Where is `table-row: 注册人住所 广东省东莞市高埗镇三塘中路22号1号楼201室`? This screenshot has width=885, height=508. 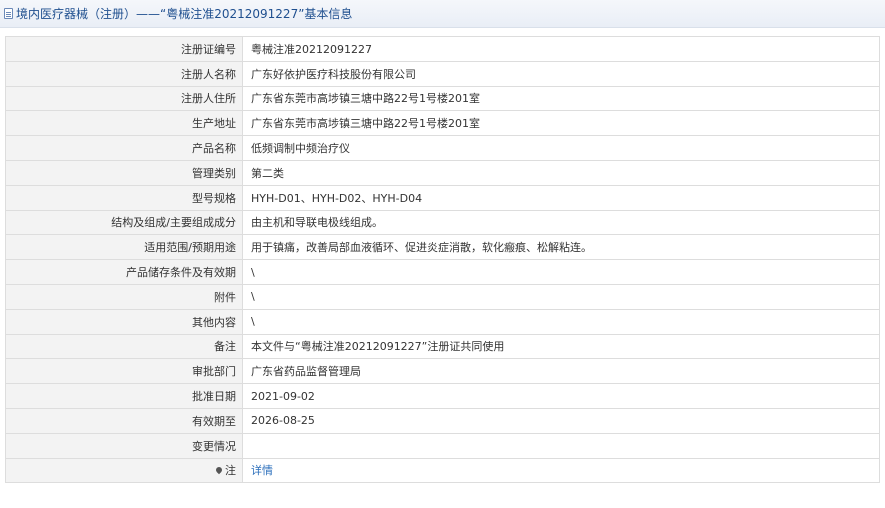 table-row: 注册人住所 广东省东莞市高埗镇三塘中路22号1号楼201室 is located at coordinates (442, 98).